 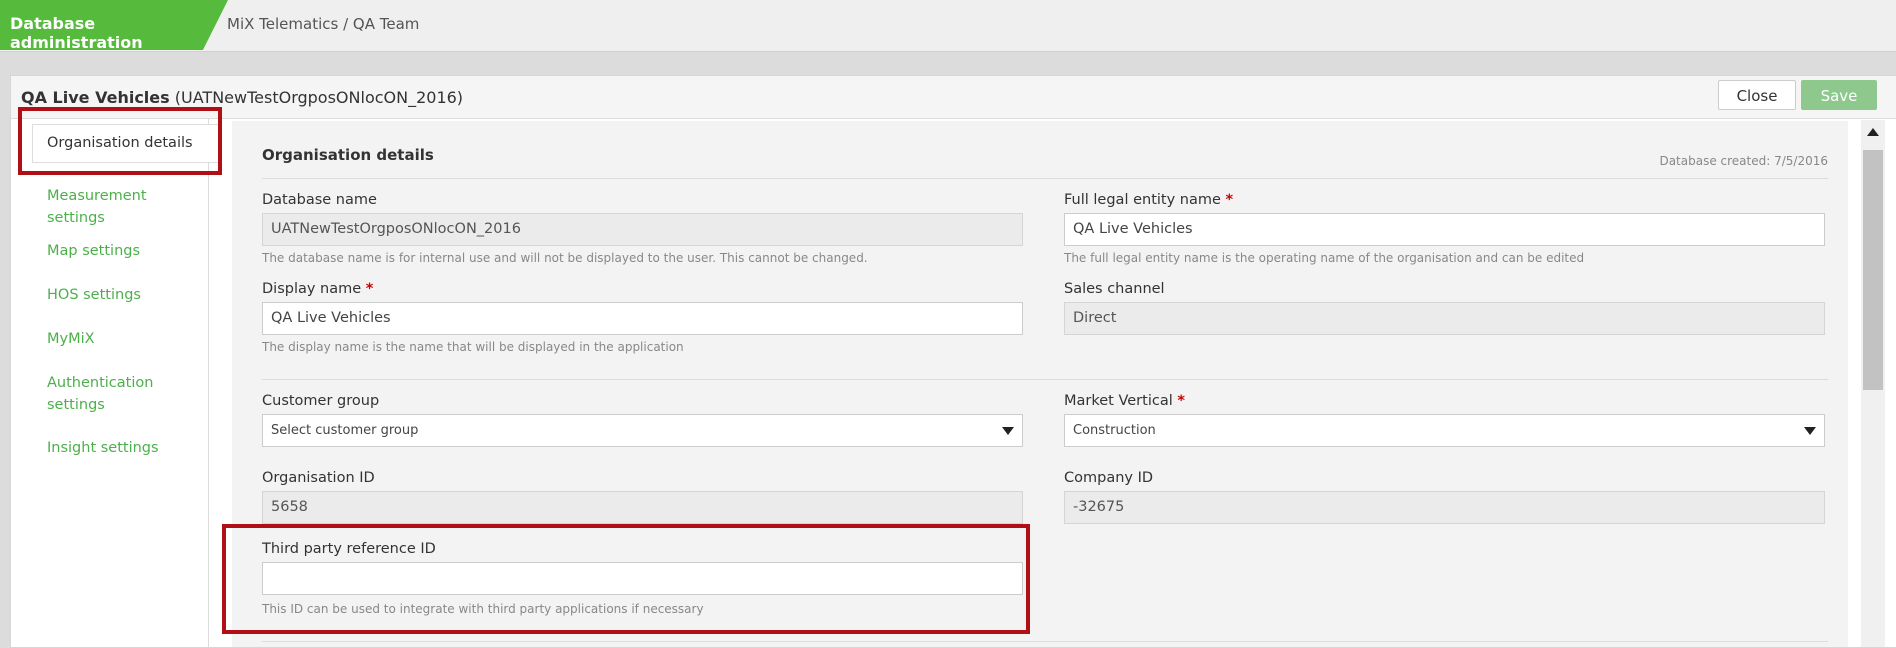 I want to click on customer-group-label: Customer group, so click(x=321, y=401).